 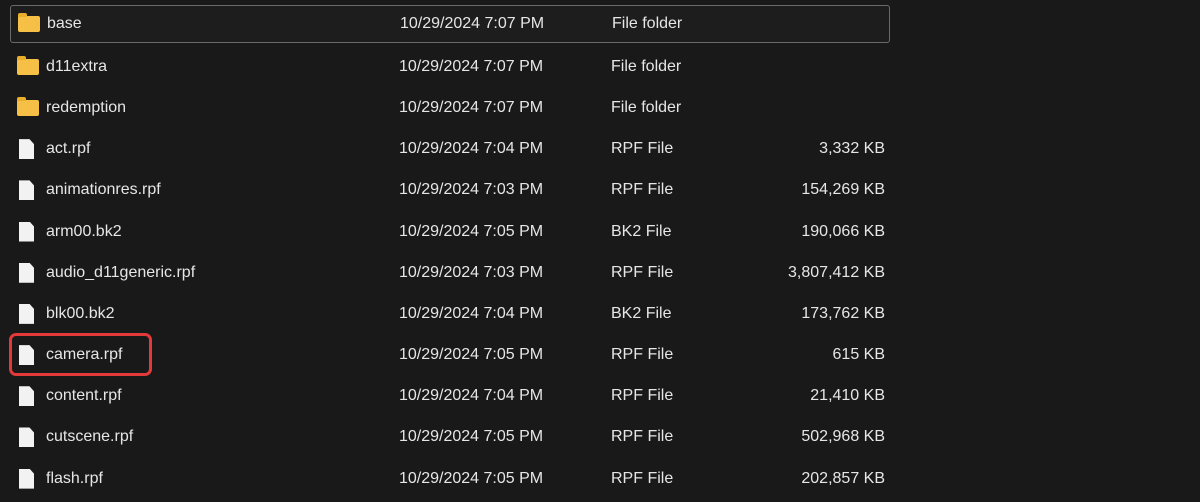 I want to click on file-size: 502,968 KB, so click(x=843, y=437).